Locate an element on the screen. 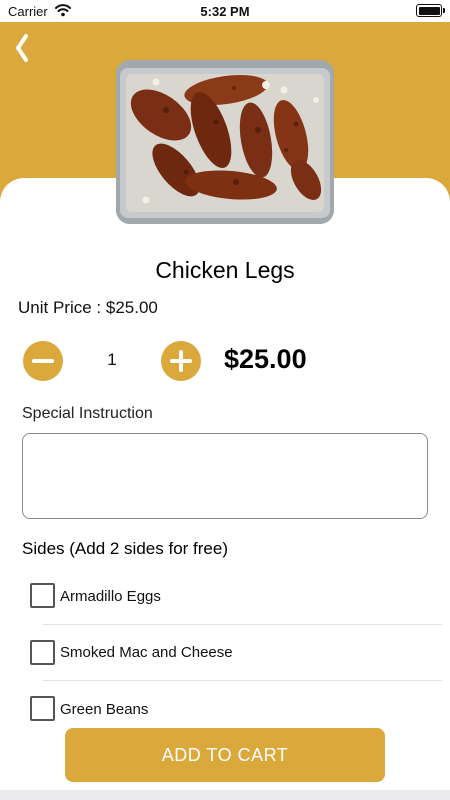 This screenshot has width=450, height=800. back-button is located at coordinates (22, 48).